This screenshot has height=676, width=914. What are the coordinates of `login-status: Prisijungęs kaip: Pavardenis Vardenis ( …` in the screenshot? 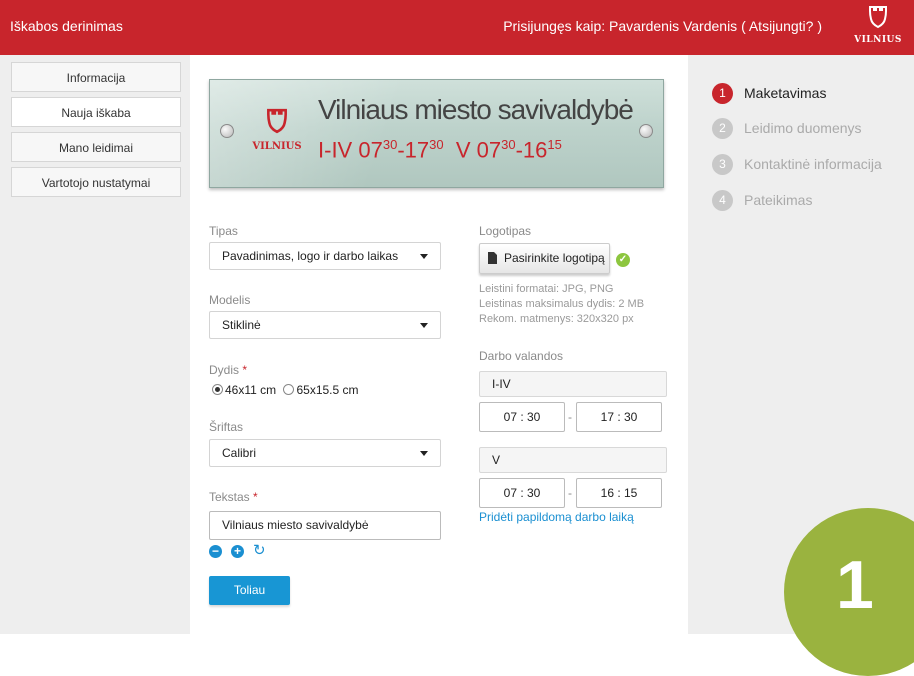 It's located at (662, 26).